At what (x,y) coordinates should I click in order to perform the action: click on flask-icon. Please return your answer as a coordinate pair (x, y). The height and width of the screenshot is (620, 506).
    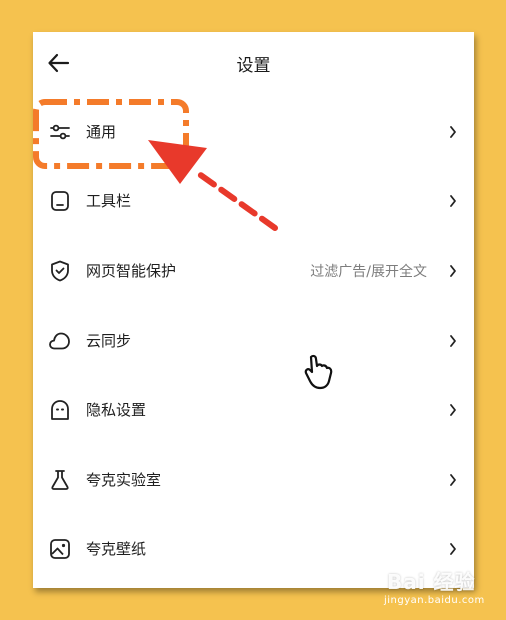
    Looking at the image, I should click on (60, 480).